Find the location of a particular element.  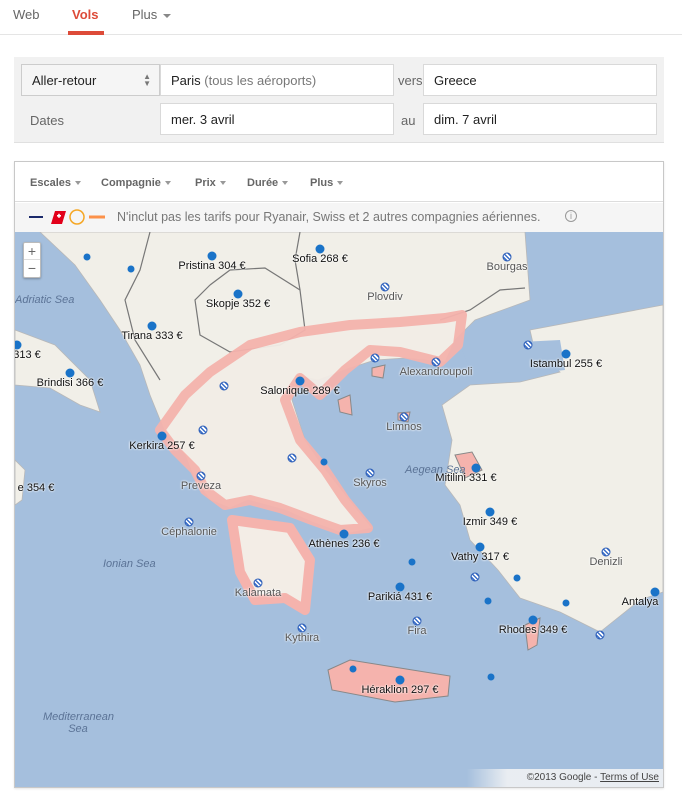

airport-label: Bourgas is located at coordinates (507, 267).